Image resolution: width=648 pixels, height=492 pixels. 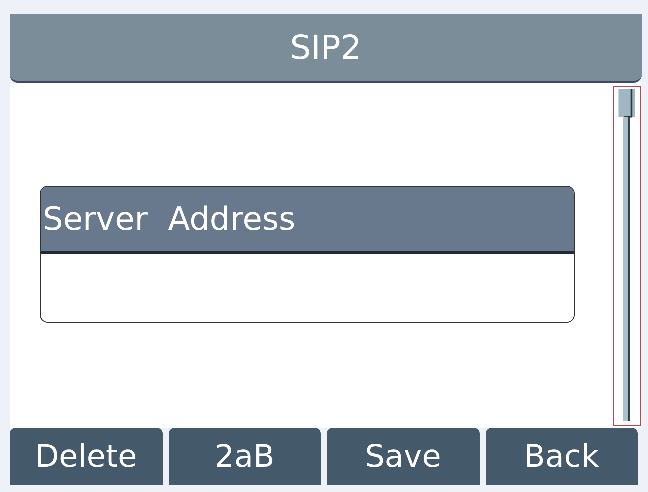 I want to click on softkey-button: Back, so click(x=562, y=456).